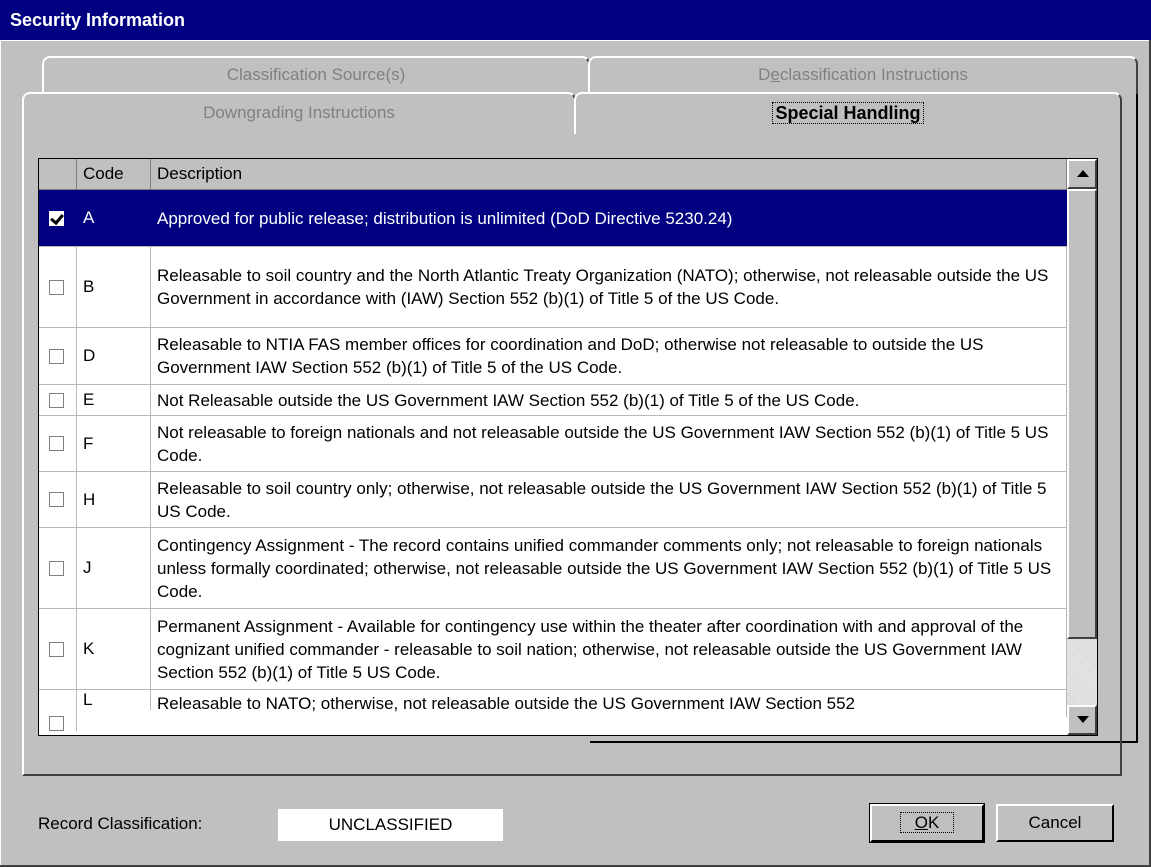  What do you see at coordinates (114, 218) in the screenshot?
I see `row-code: A` at bounding box center [114, 218].